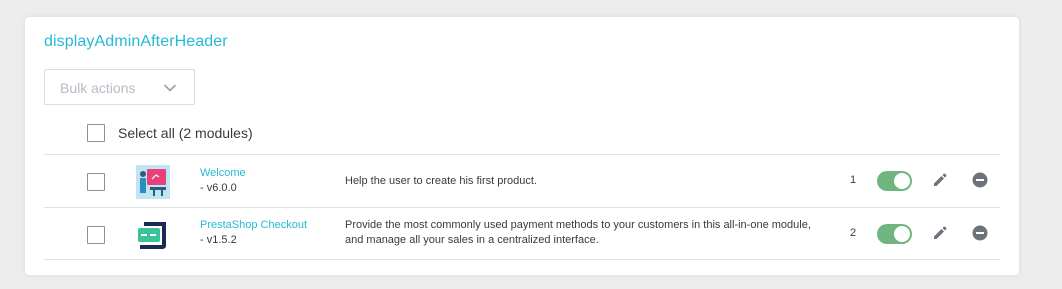  I want to click on module-position: 2, so click(853, 233).